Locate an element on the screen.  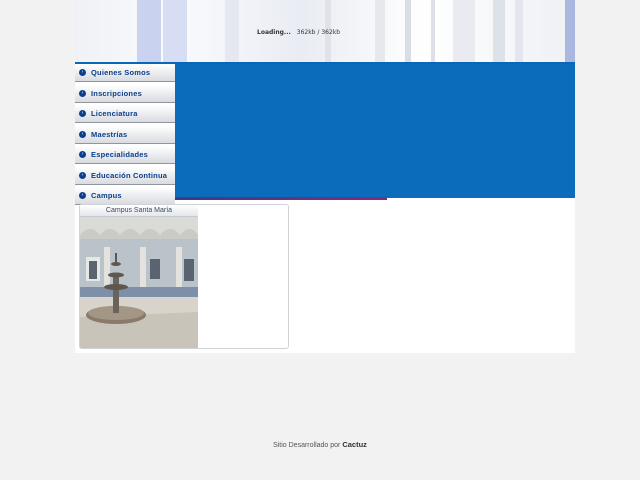
menu-item-especialidades: › Especialidades is located at coordinates (125, 155).